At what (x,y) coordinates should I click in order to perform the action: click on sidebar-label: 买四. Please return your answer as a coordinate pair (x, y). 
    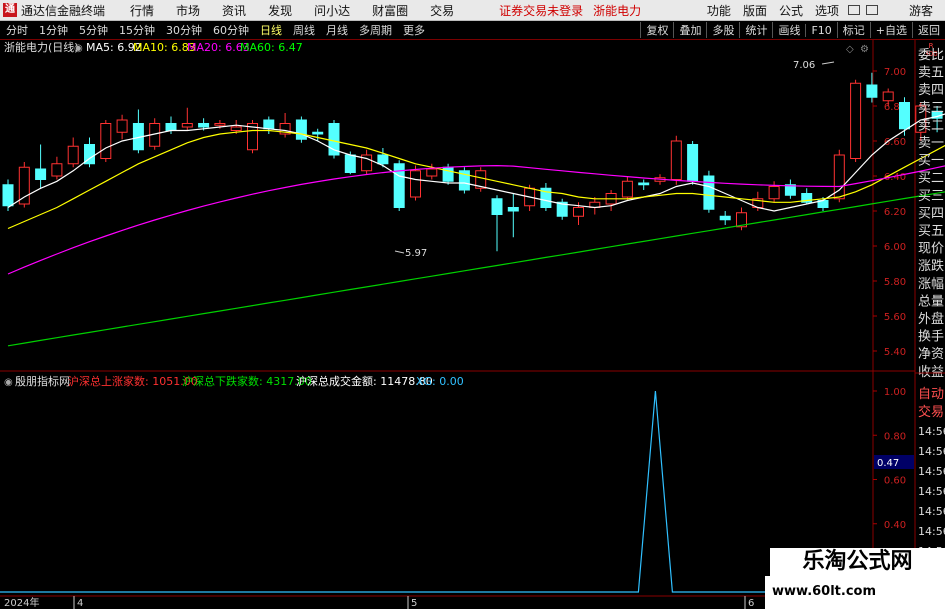
    Looking at the image, I should click on (931, 213).